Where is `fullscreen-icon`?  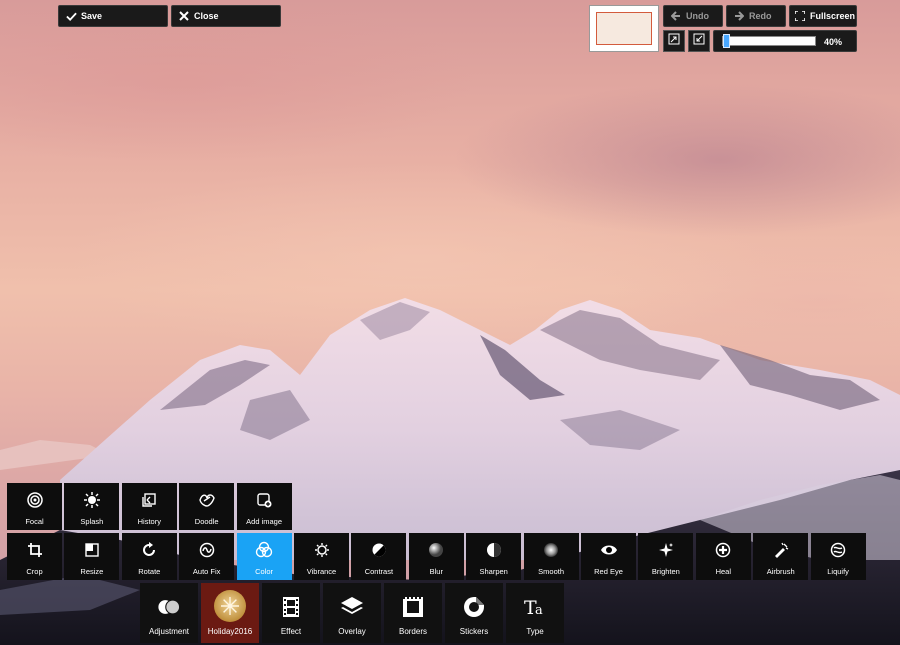 fullscreen-icon is located at coordinates (800, 16).